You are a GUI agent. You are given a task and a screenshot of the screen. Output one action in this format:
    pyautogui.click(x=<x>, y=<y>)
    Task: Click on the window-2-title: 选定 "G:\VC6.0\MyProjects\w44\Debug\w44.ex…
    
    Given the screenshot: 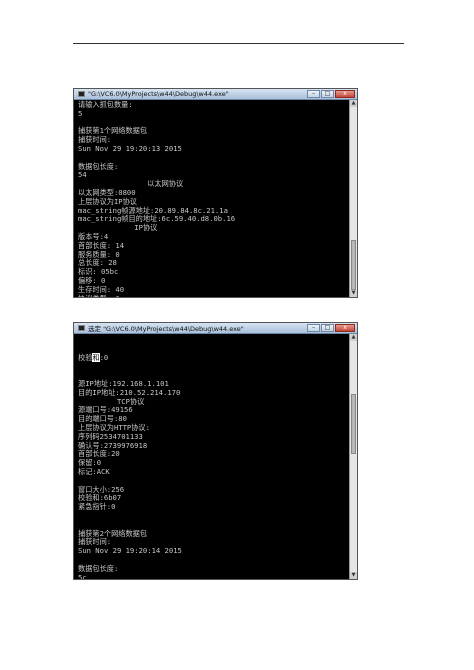 What is the action you would take?
    pyautogui.click(x=166, y=329)
    